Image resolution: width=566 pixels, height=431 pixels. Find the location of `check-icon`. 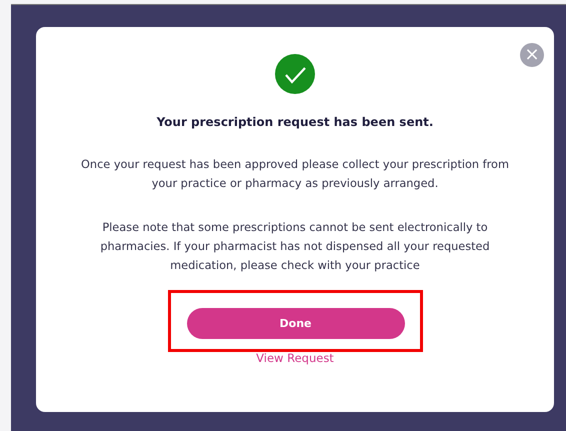

check-icon is located at coordinates (295, 74).